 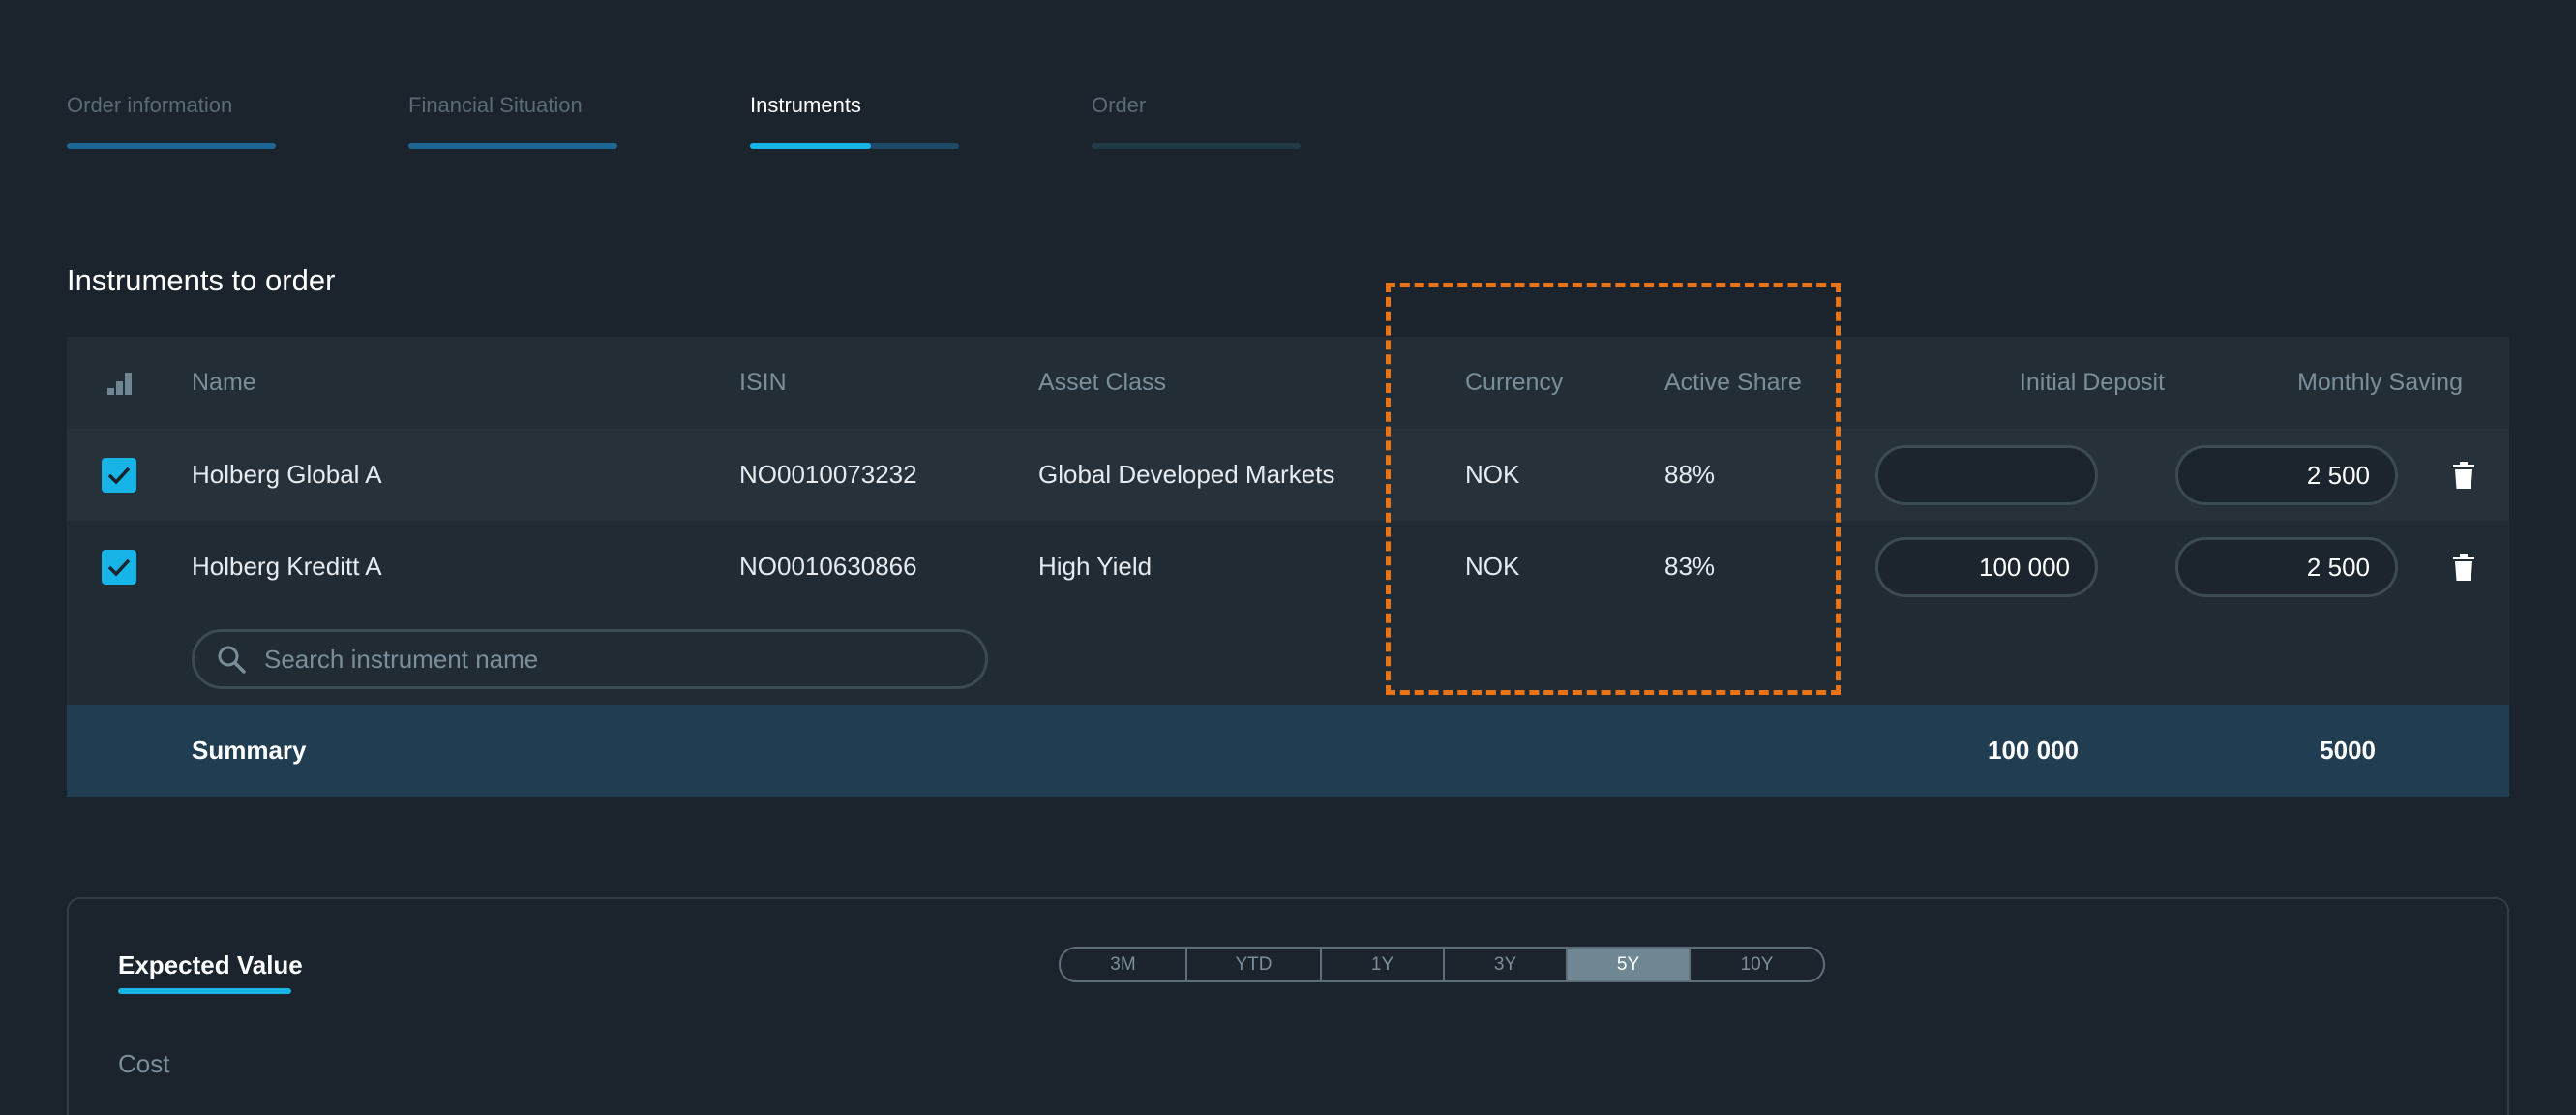 I want to click on step-label: Order information, so click(x=150, y=105).